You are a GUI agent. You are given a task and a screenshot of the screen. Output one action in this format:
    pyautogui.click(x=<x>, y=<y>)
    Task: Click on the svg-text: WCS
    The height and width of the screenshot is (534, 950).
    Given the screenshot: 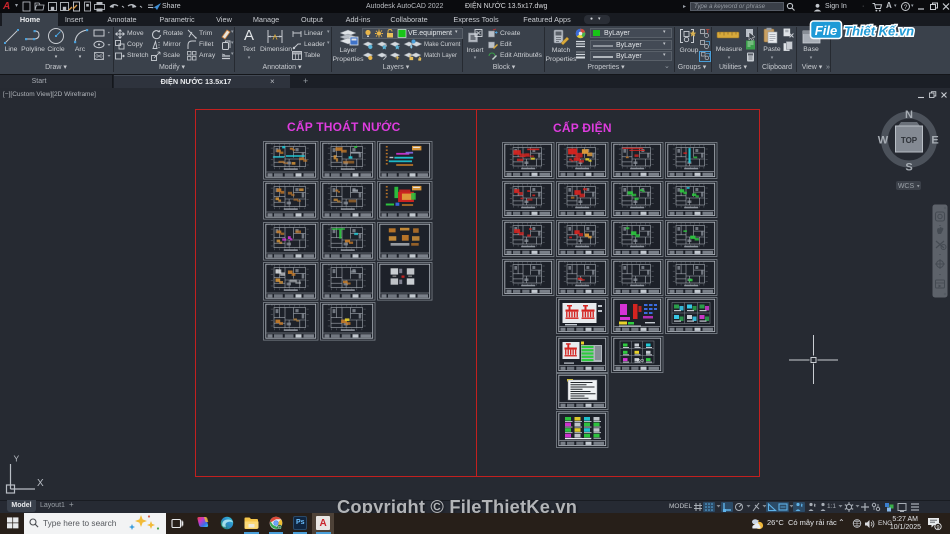 What is the action you would take?
    pyautogui.click(x=906, y=186)
    